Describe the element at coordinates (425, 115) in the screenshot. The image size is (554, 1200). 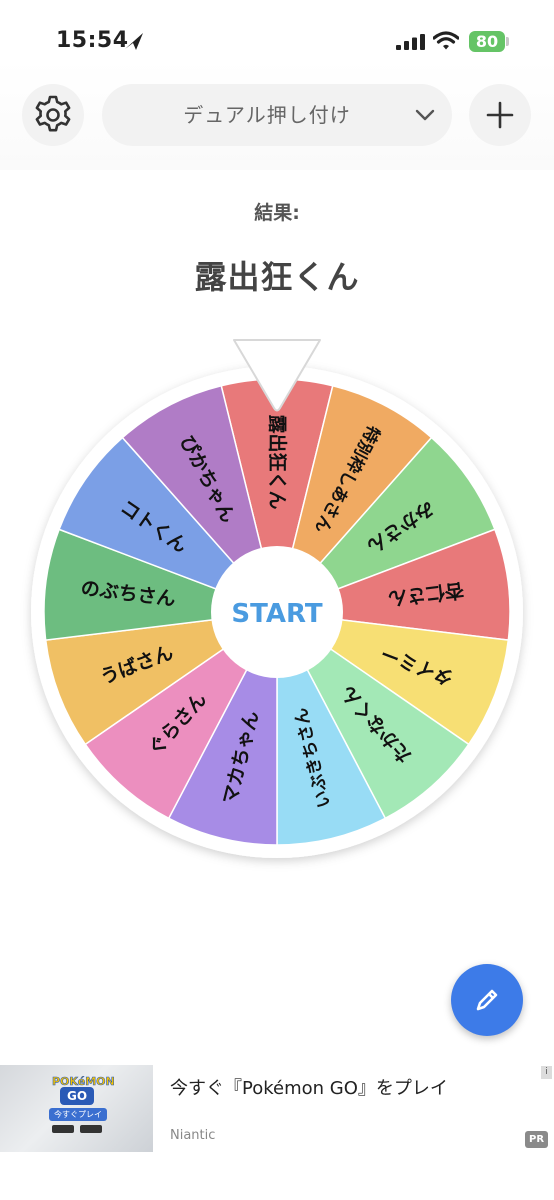
I see `chevron-down-icon` at that location.